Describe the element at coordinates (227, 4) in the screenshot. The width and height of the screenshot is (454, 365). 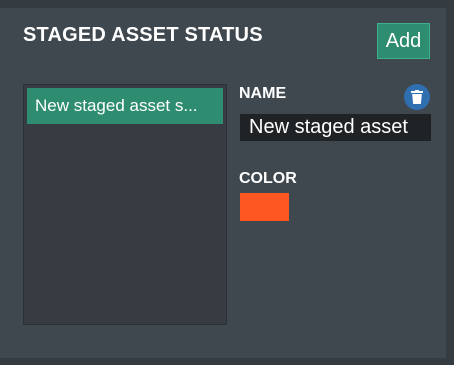
I see `top-border` at that location.